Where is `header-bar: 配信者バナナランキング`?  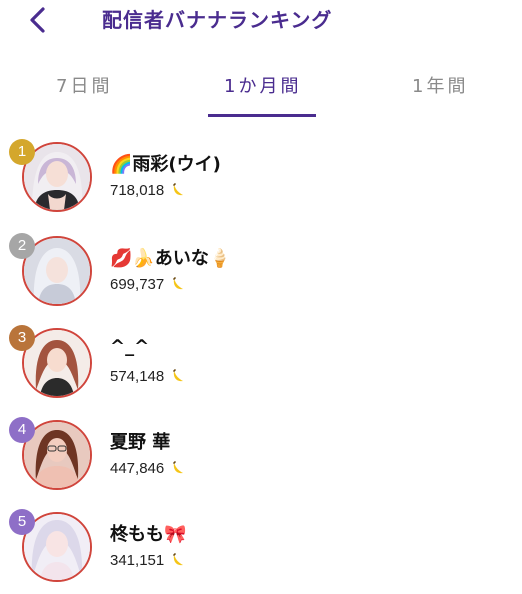
header-bar: 配信者バナナランキング is located at coordinates (261, 20).